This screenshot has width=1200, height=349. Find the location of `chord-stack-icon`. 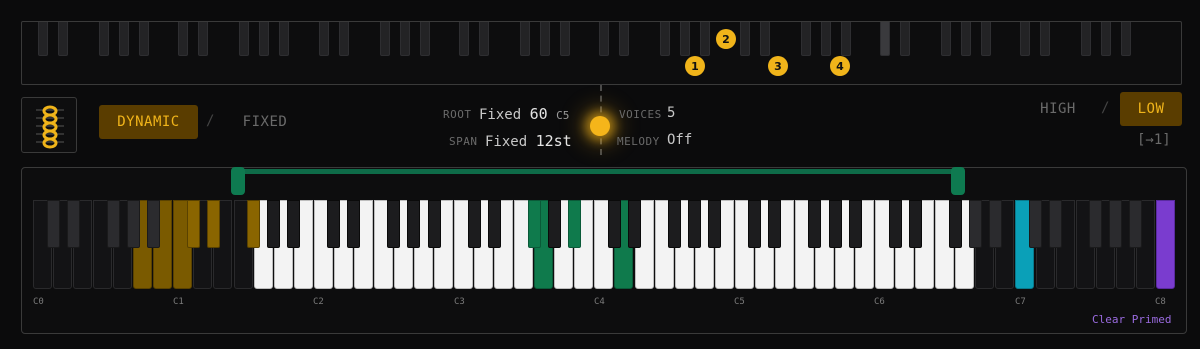

chord-stack-icon is located at coordinates (50, 127).